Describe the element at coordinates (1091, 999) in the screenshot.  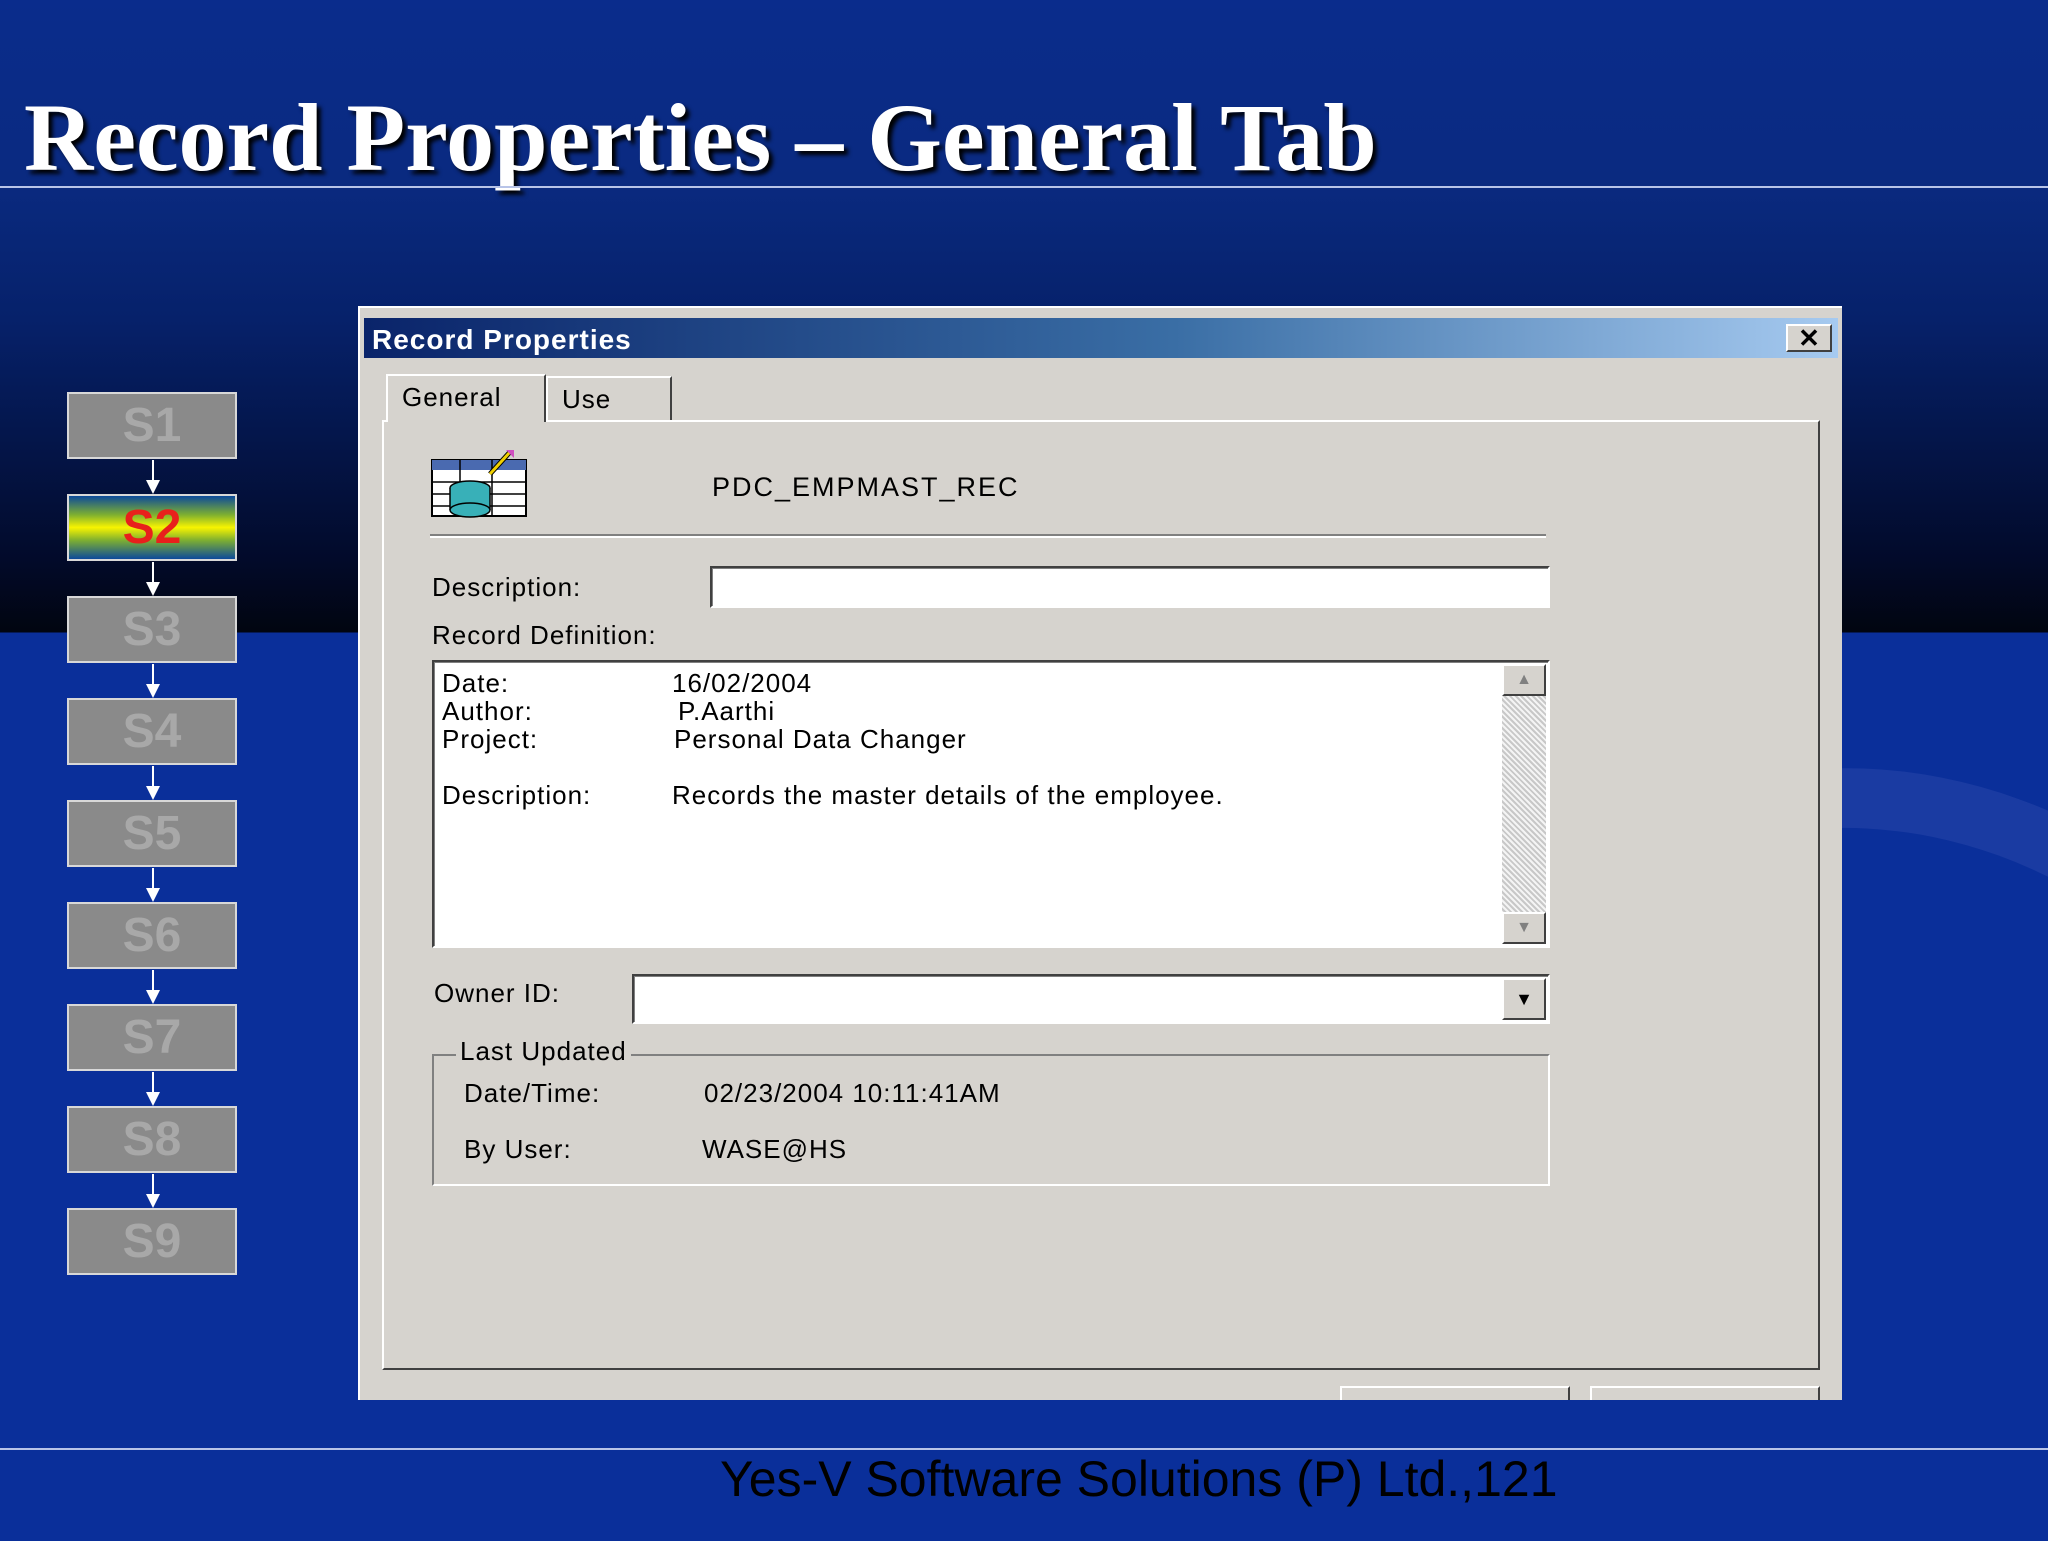
I see `owner-id-select: ▼` at that location.